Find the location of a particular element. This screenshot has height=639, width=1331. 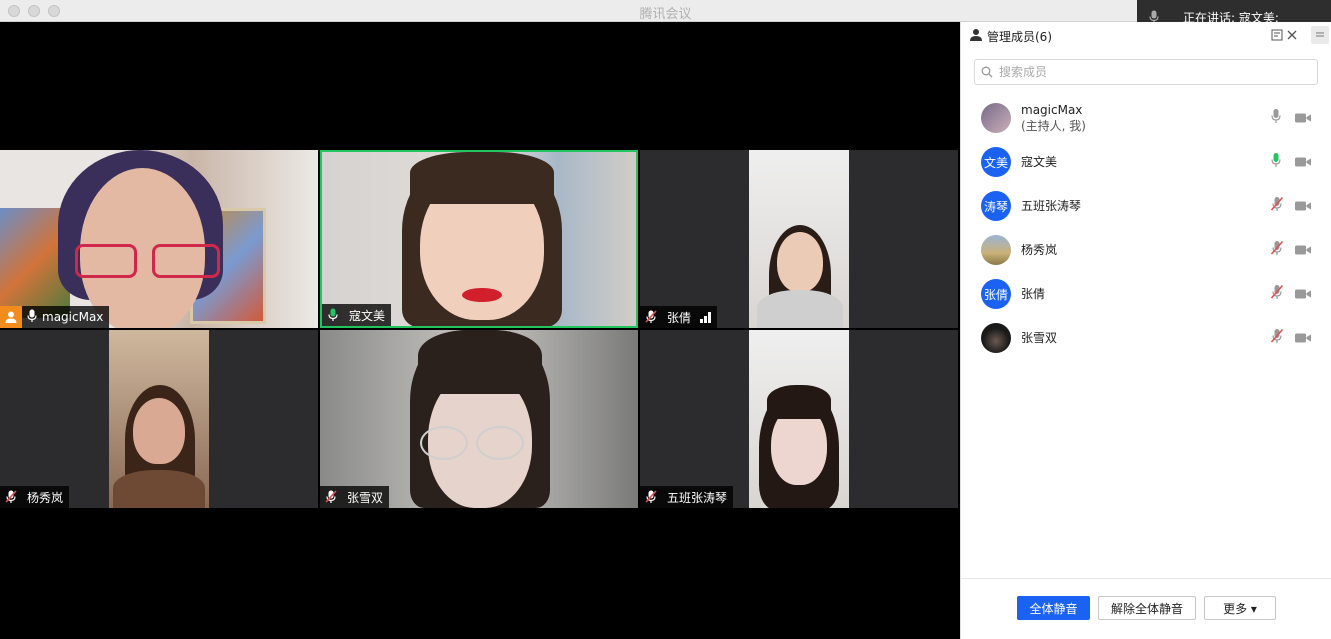

video-nametag: 寇文美 is located at coordinates (357, 315).